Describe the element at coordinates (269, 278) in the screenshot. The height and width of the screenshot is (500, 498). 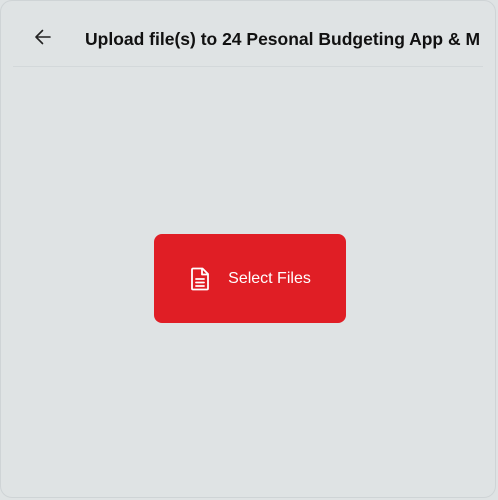
I see `select-files-label: Select Files` at that location.